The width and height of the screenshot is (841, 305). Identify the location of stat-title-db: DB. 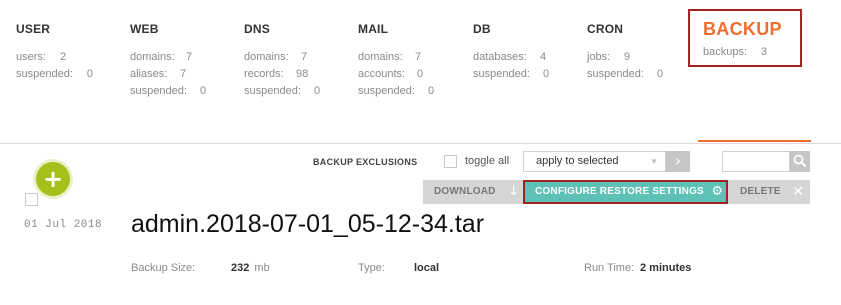
(511, 29).